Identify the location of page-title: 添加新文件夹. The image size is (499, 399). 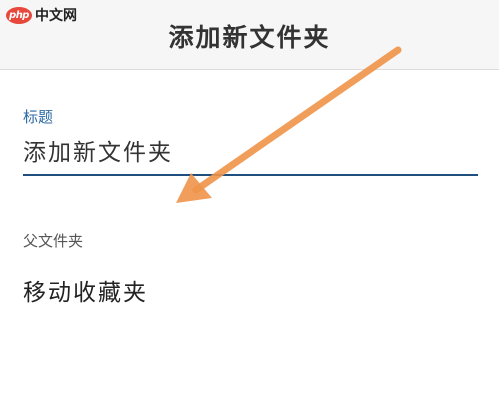
(249, 37).